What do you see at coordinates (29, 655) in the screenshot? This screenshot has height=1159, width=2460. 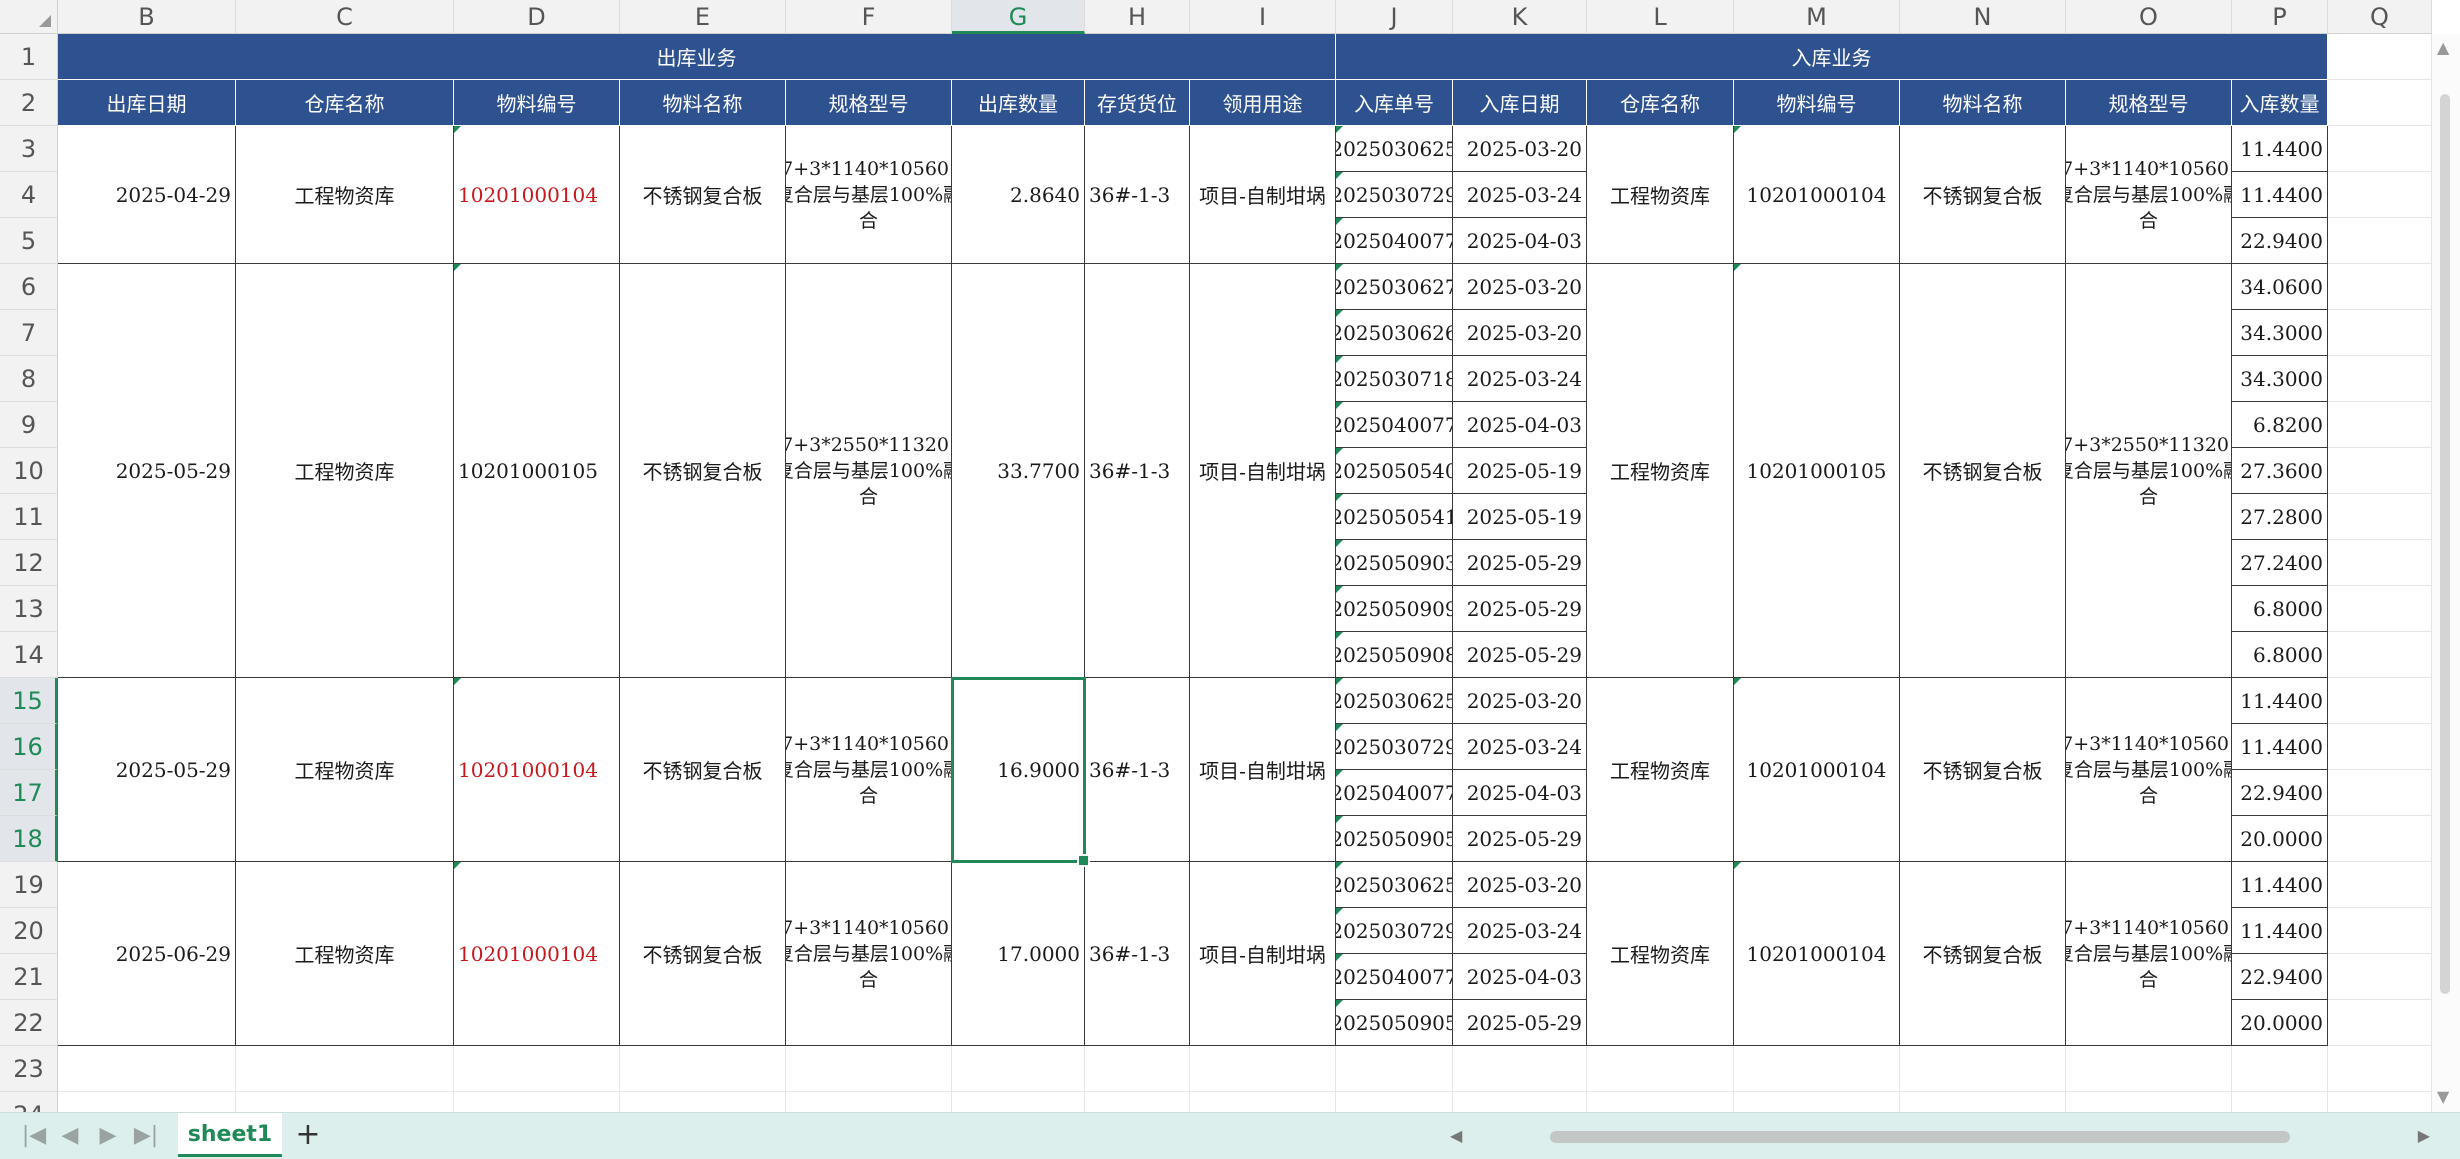 I see `row-header-14: 14` at bounding box center [29, 655].